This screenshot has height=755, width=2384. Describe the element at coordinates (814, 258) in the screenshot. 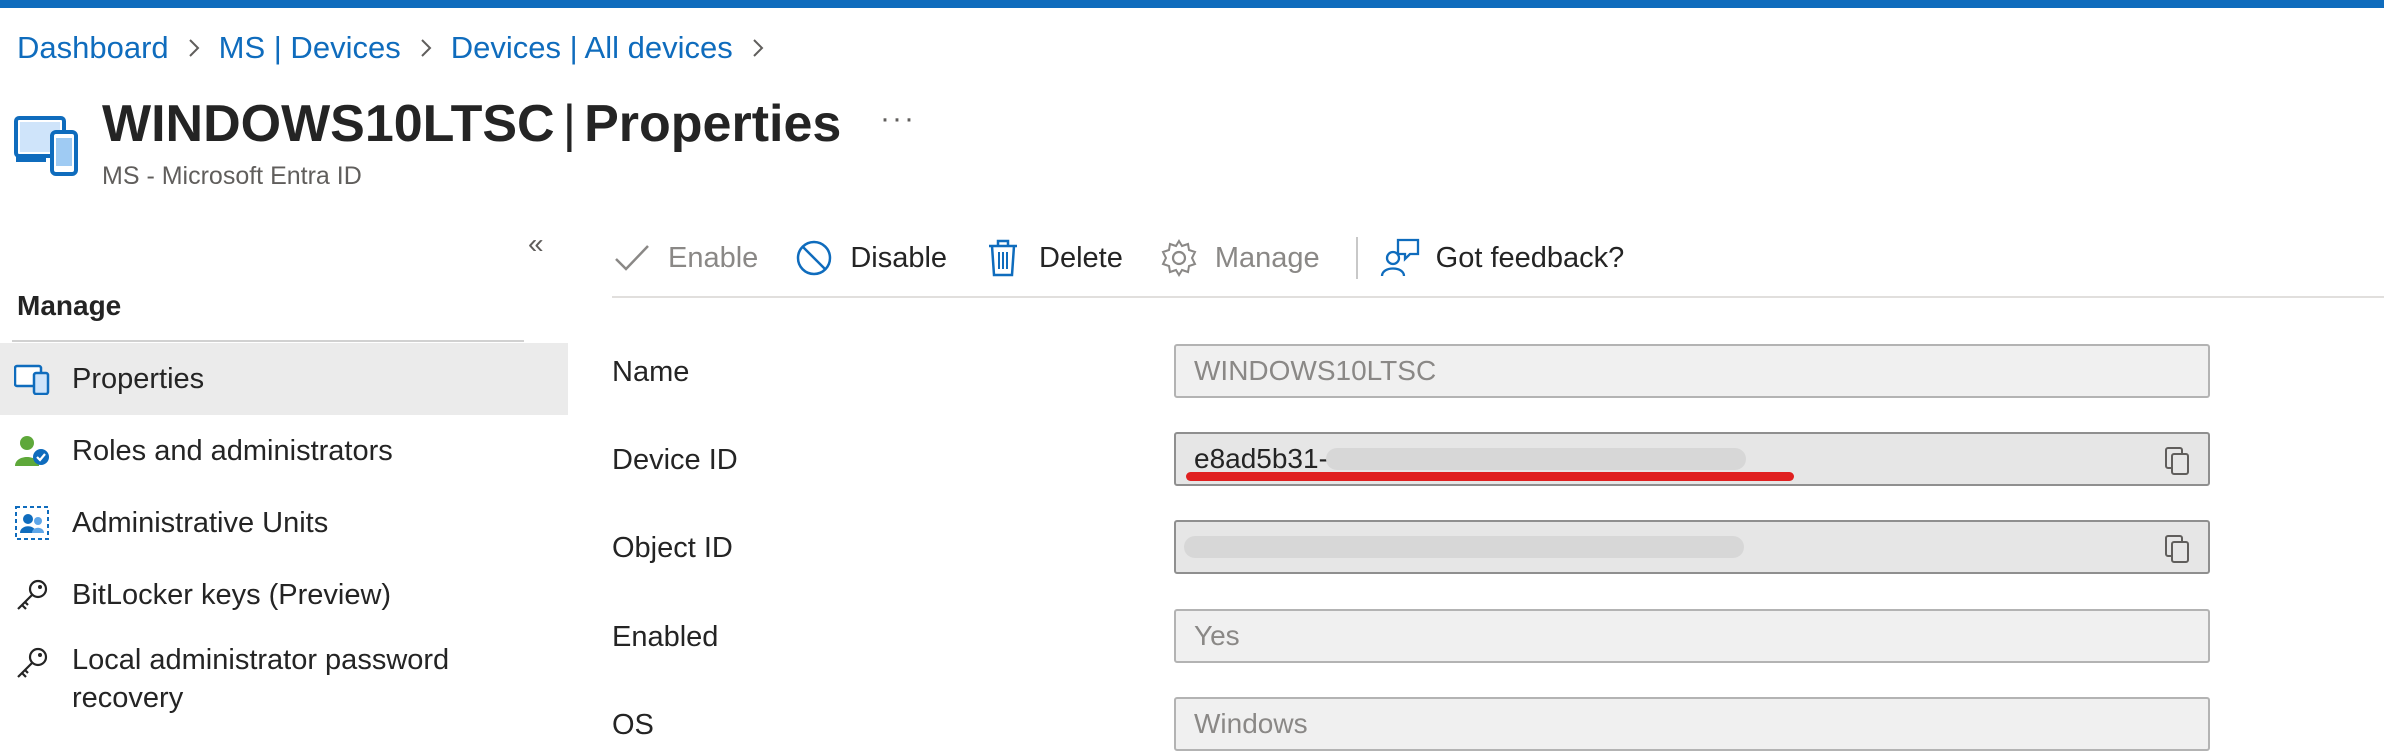

I see `block-icon` at that location.